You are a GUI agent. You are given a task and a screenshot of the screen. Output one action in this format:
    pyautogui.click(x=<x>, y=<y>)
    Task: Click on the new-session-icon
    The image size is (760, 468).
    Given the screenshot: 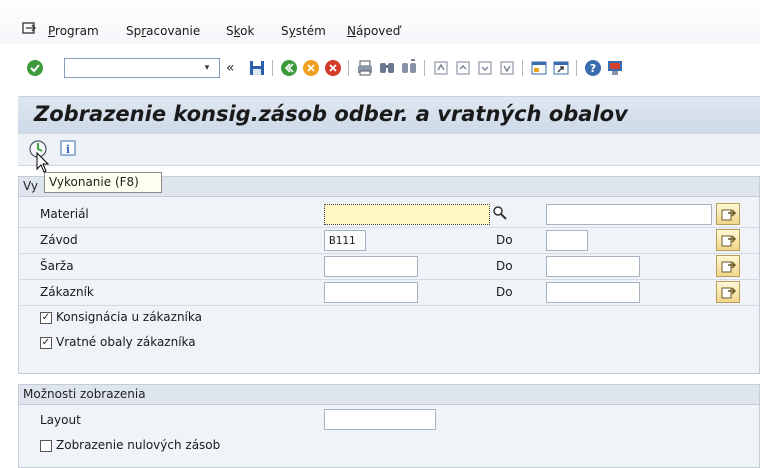 What is the action you would take?
    pyautogui.click(x=539, y=68)
    